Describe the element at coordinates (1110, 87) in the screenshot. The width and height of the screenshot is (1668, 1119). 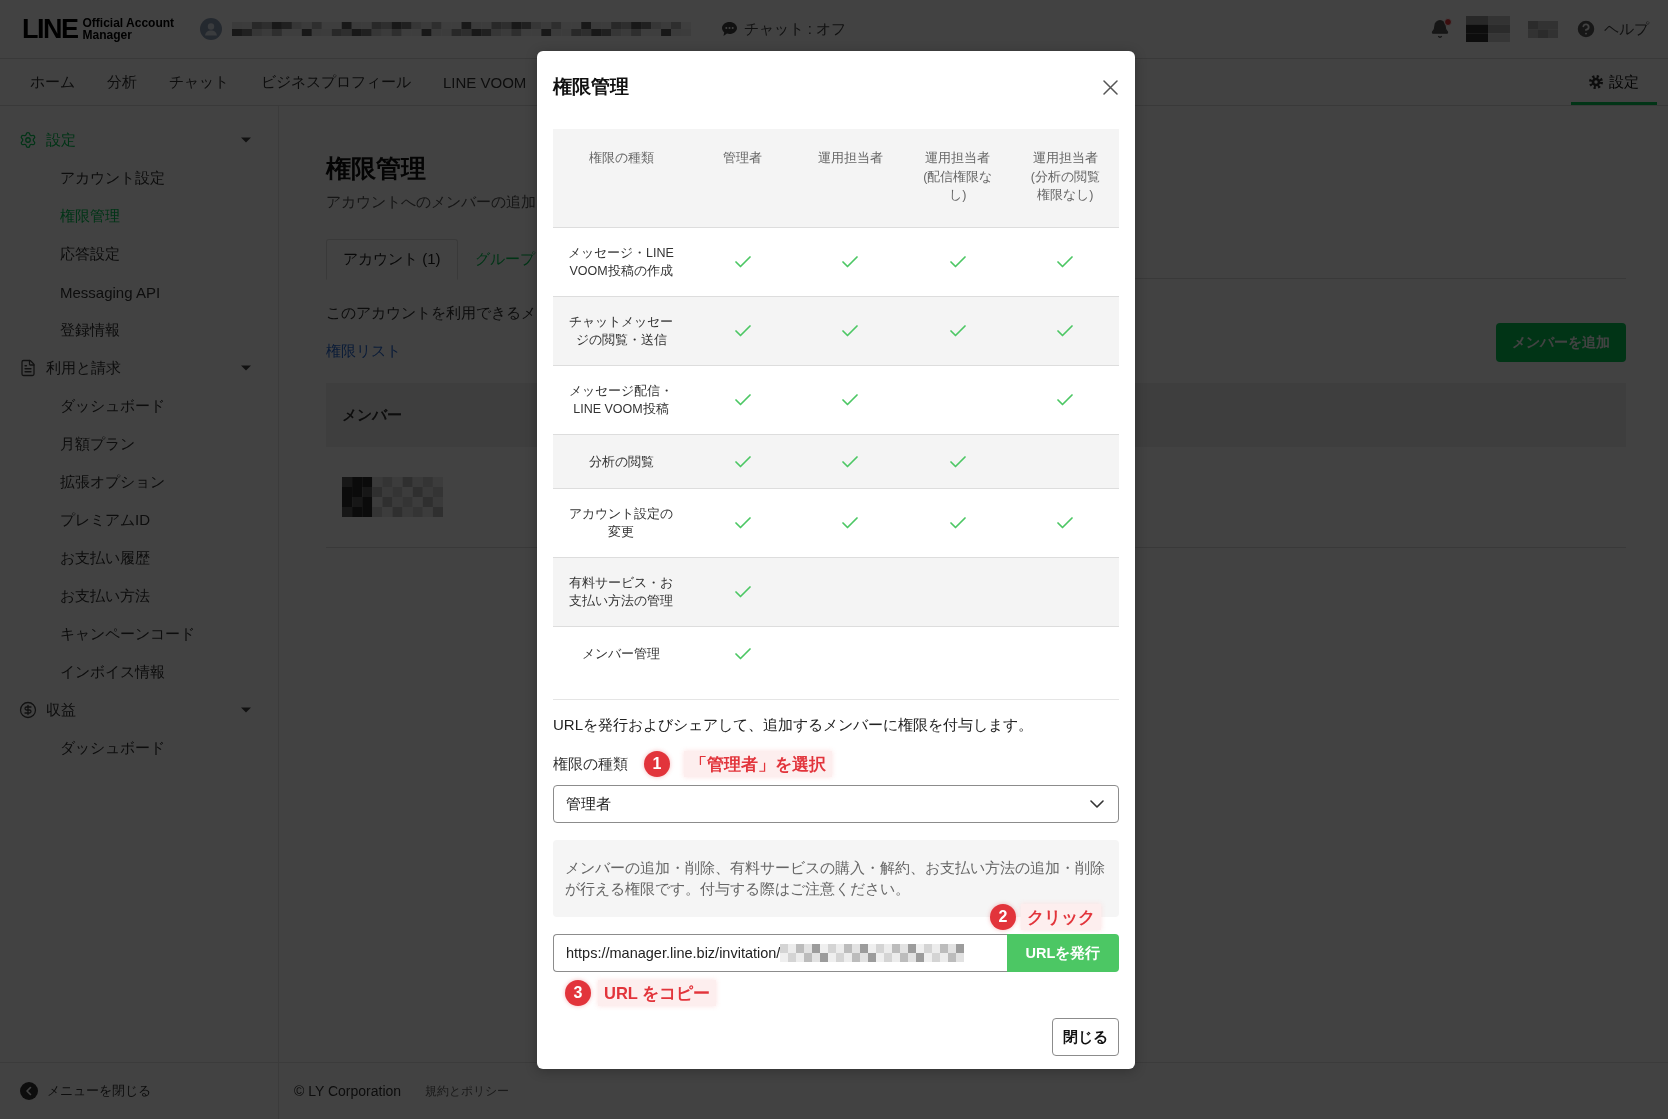
I see `close-icon` at that location.